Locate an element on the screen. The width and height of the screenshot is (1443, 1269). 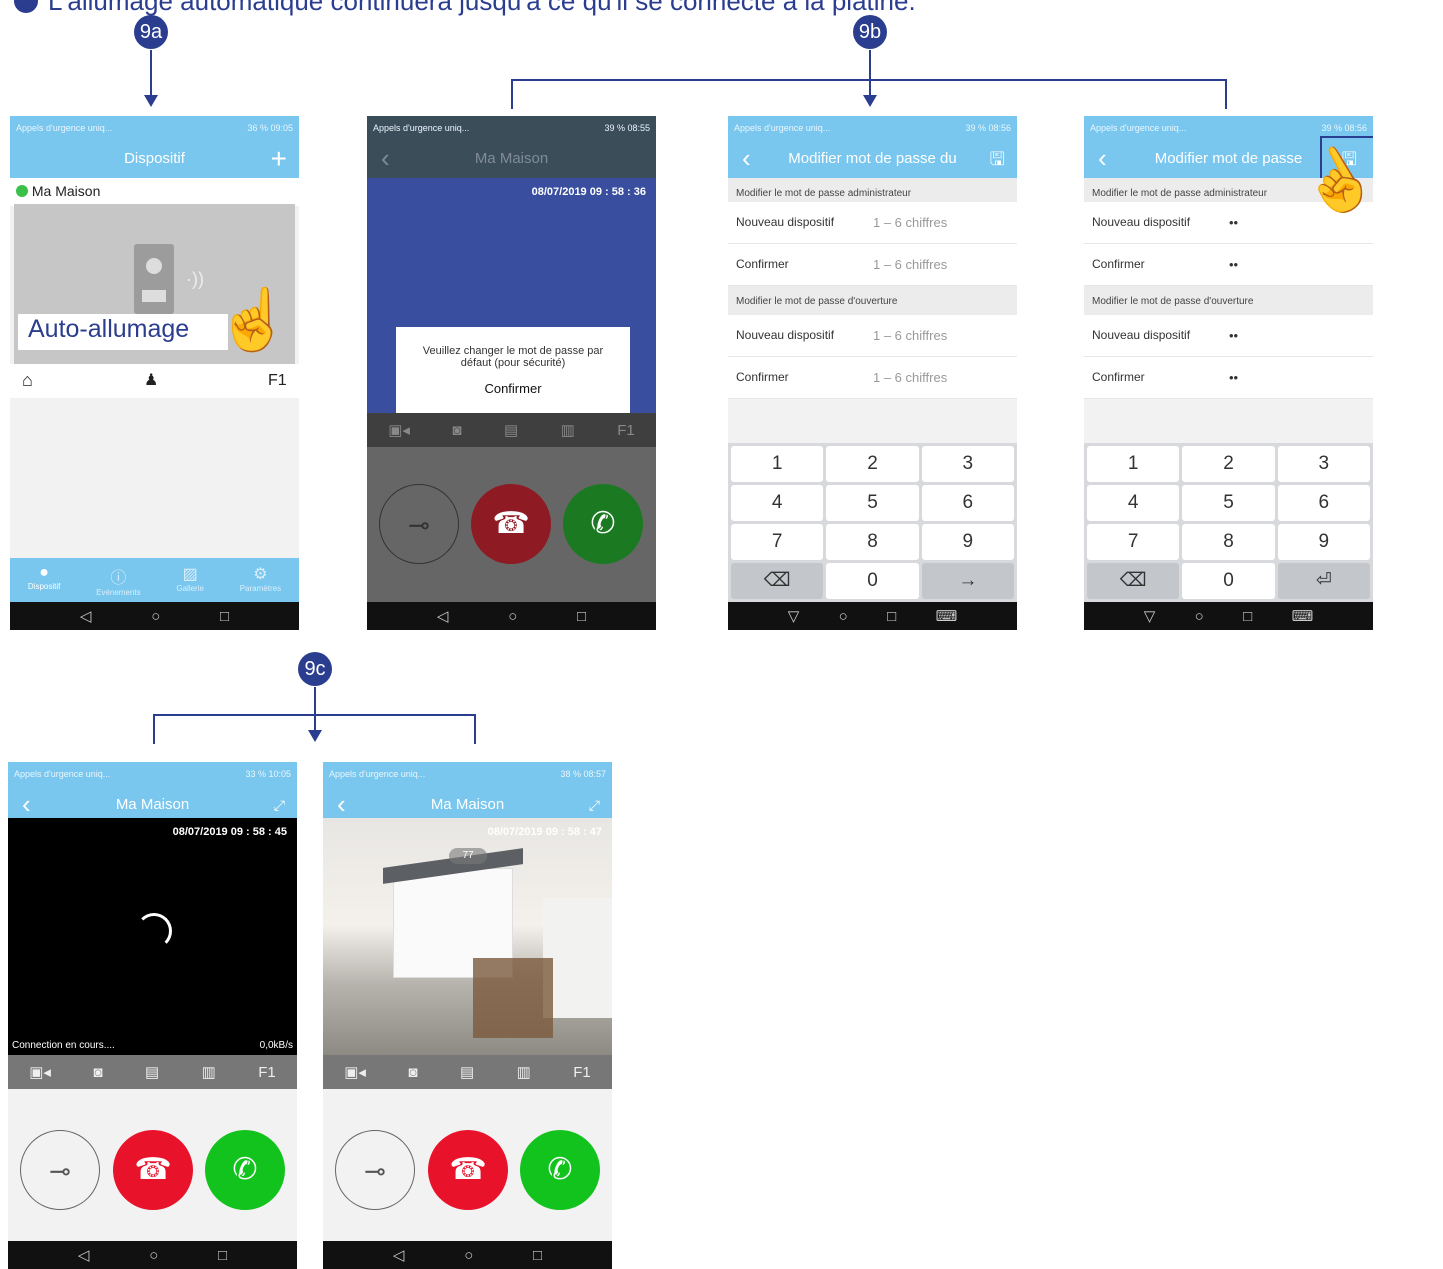
add-device-button: + is located at coordinates (279, 159).